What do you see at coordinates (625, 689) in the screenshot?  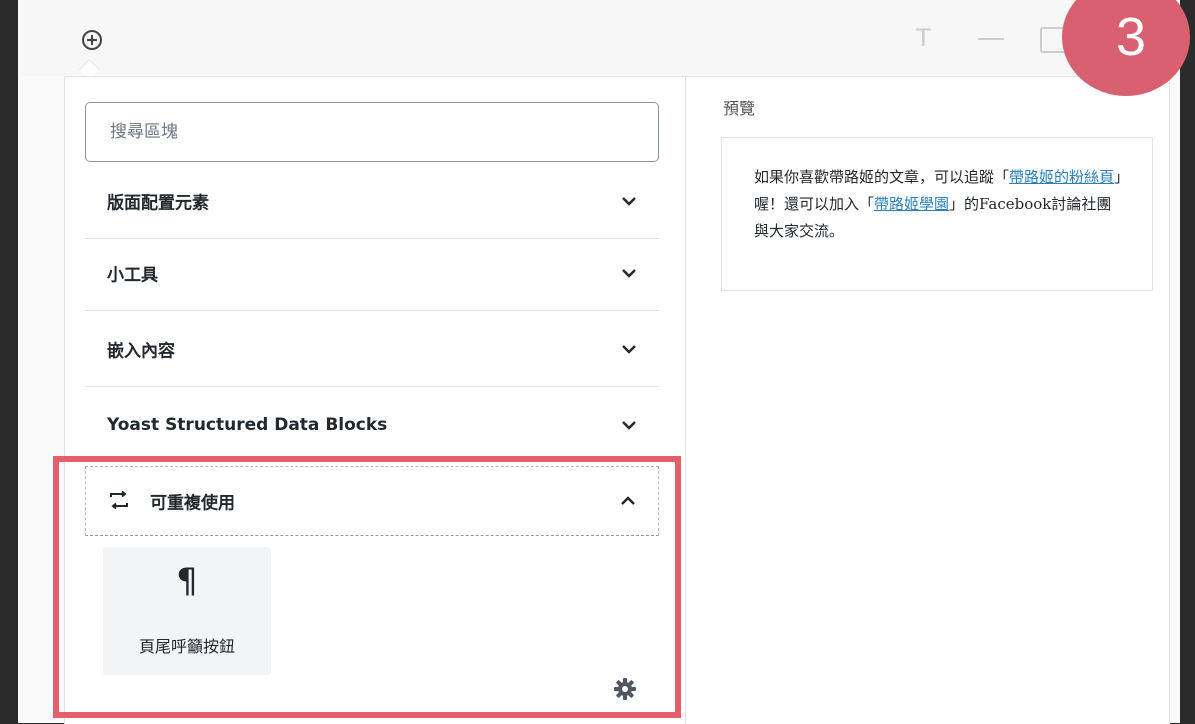 I see `gear-icon` at bounding box center [625, 689].